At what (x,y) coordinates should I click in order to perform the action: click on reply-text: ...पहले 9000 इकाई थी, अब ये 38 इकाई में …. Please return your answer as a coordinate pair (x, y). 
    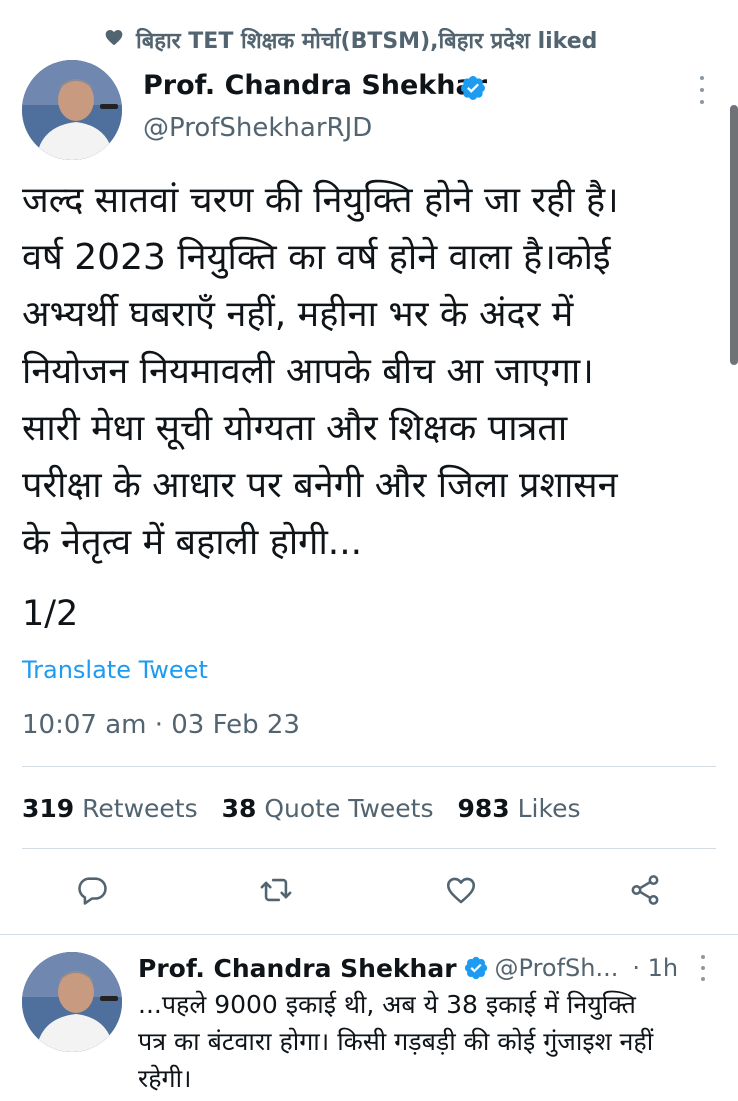
    Looking at the image, I should click on (428, 1041).